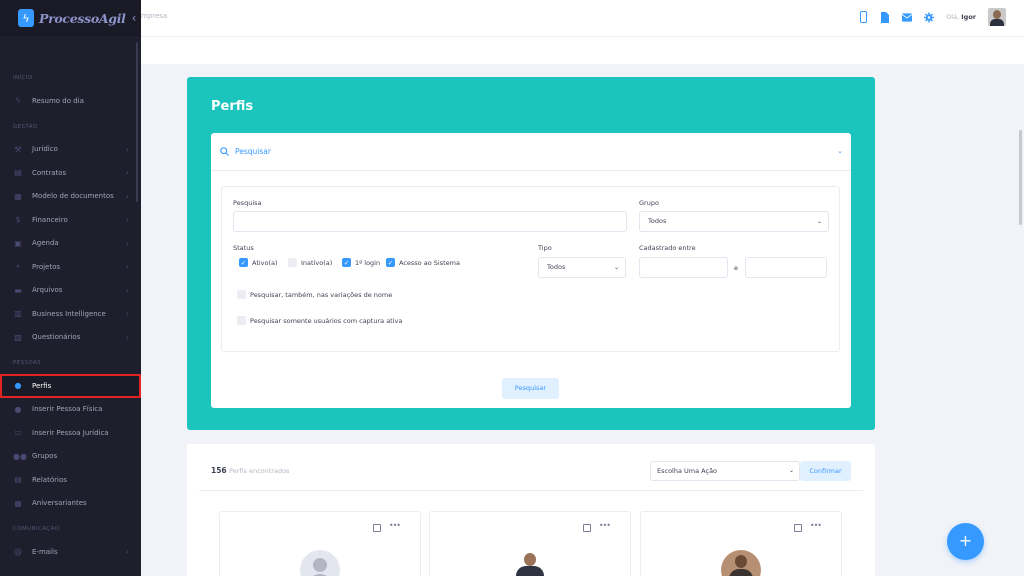 The image size is (1024, 576). I want to click on type-label: Tipo, so click(545, 248).